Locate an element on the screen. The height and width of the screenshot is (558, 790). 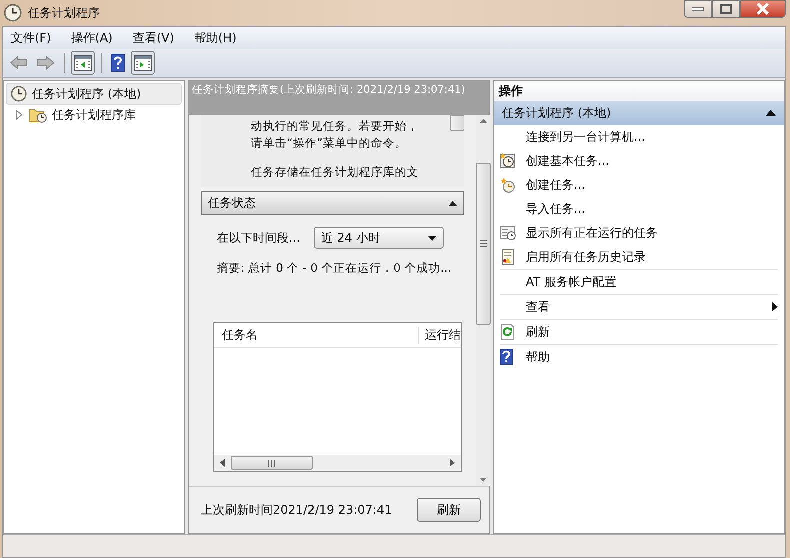
maximize-icon is located at coordinates (726, 9).